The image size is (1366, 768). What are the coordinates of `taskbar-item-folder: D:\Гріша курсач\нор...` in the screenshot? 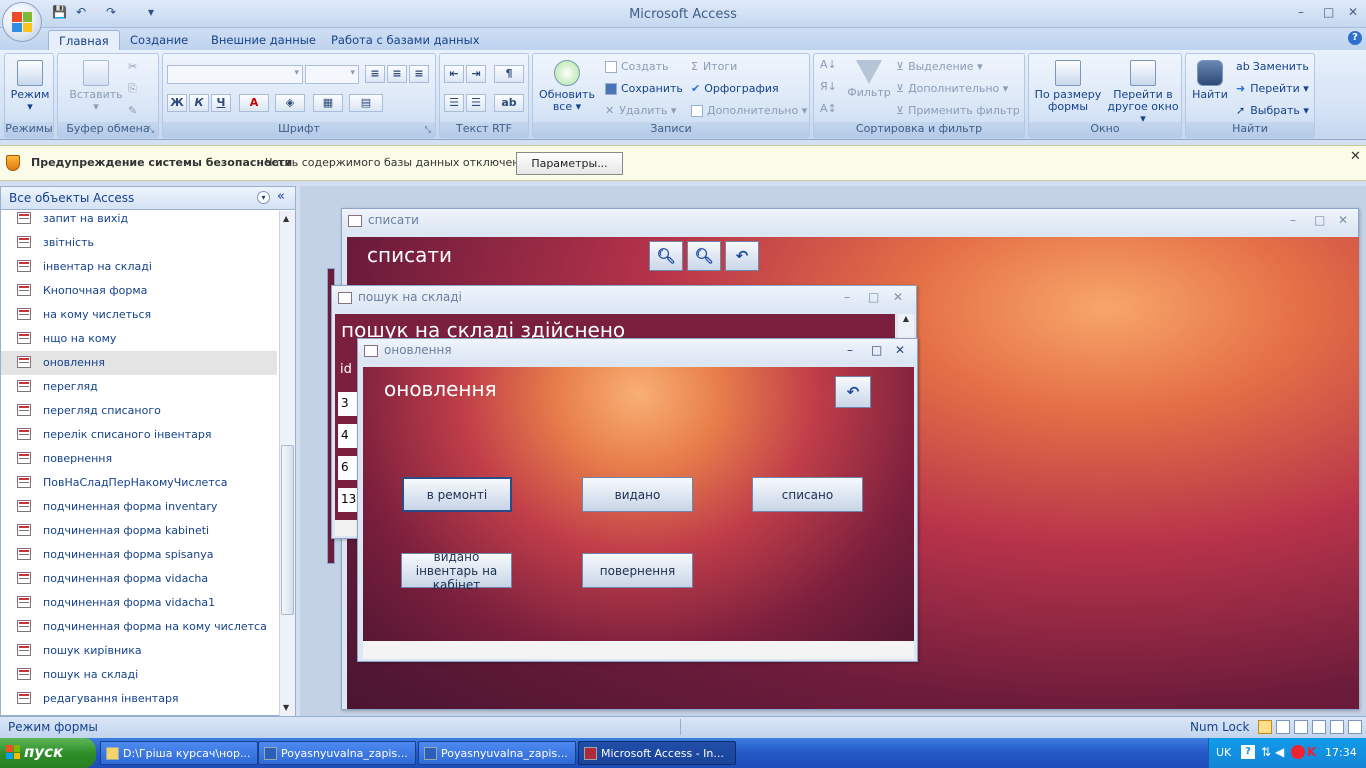 It's located at (179, 753).